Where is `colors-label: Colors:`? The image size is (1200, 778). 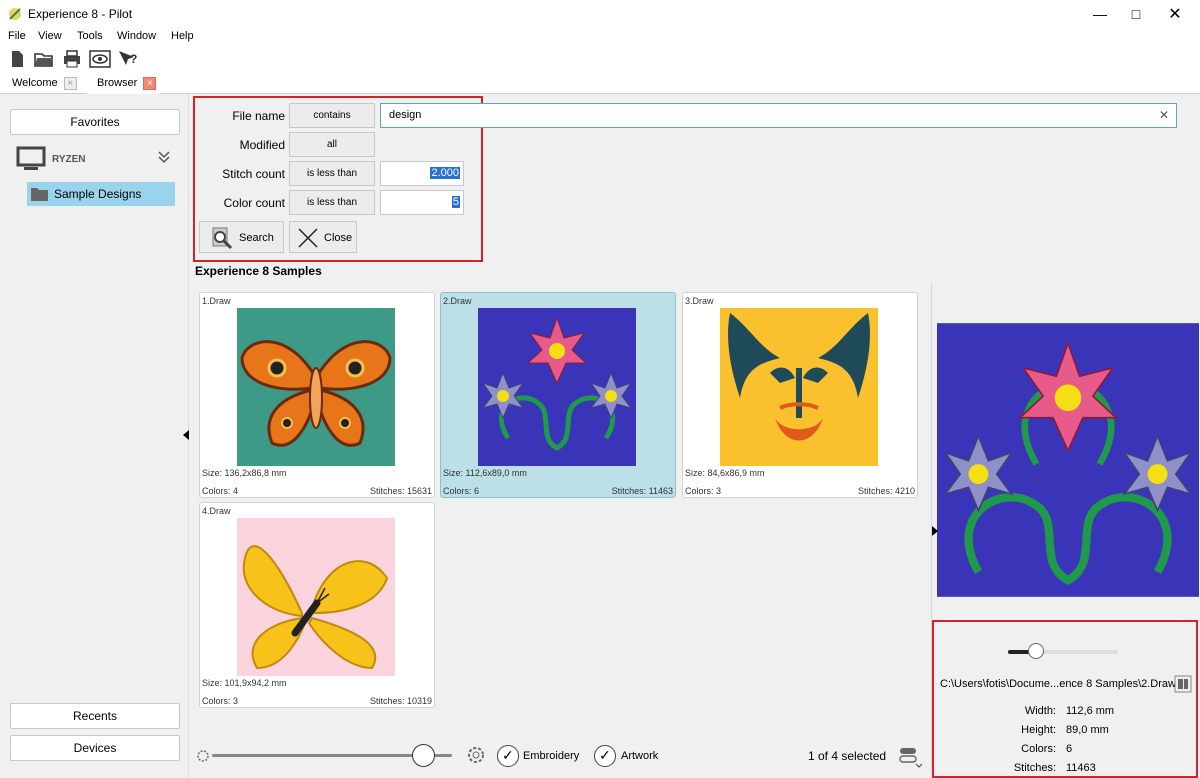
colors-label: Colors: is located at coordinates (1038, 749).